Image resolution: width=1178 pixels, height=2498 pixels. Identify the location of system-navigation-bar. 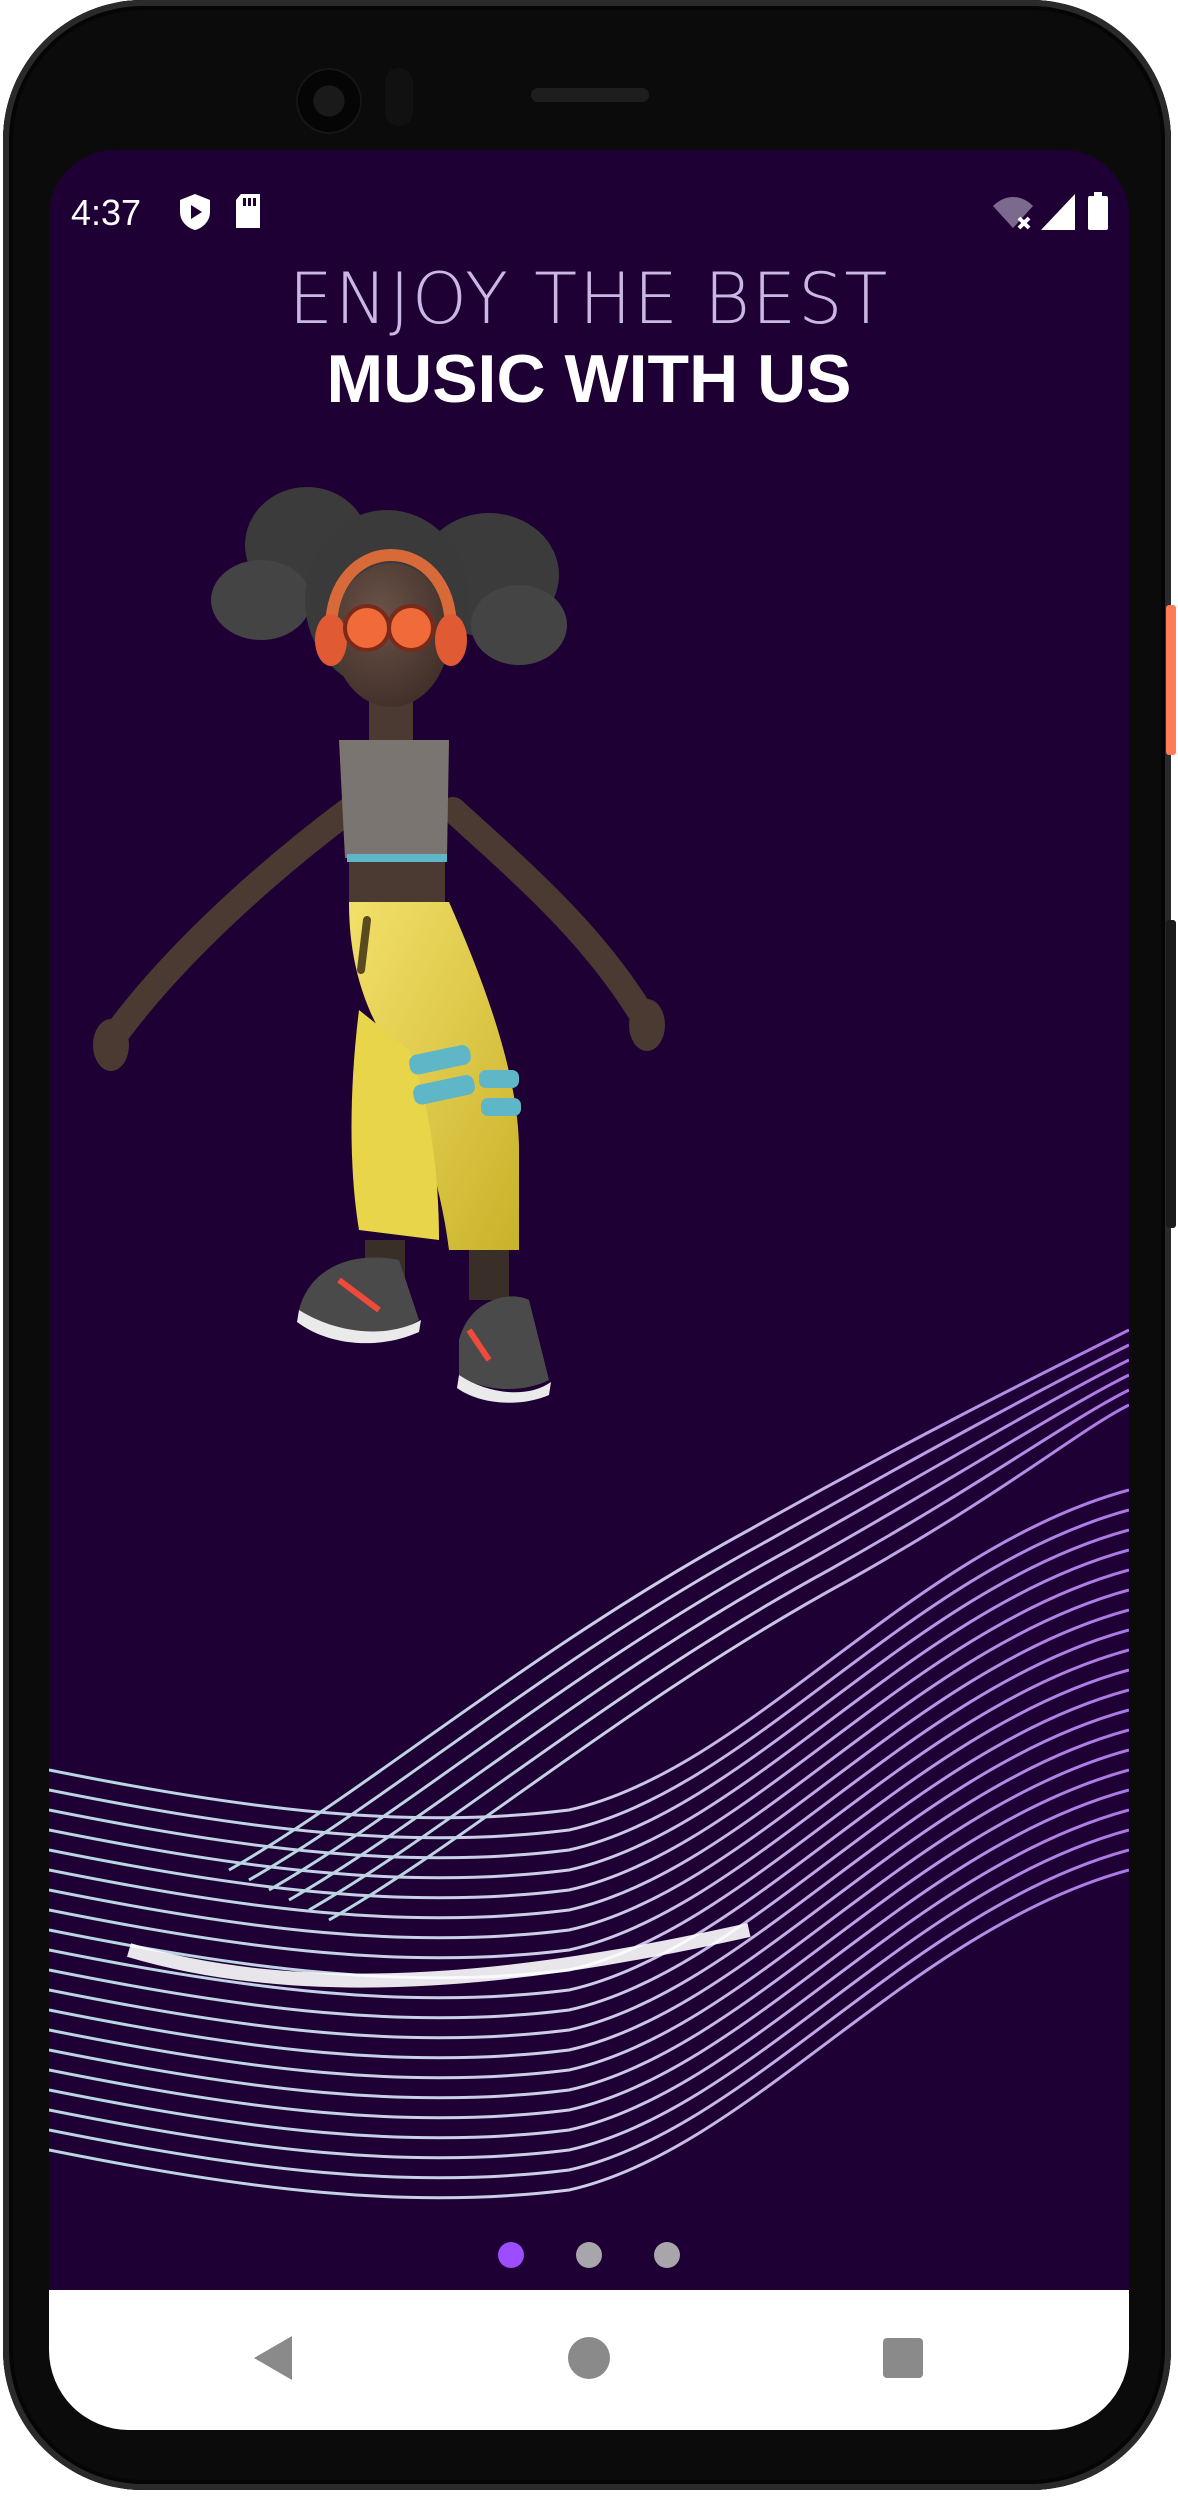
(589, 2360).